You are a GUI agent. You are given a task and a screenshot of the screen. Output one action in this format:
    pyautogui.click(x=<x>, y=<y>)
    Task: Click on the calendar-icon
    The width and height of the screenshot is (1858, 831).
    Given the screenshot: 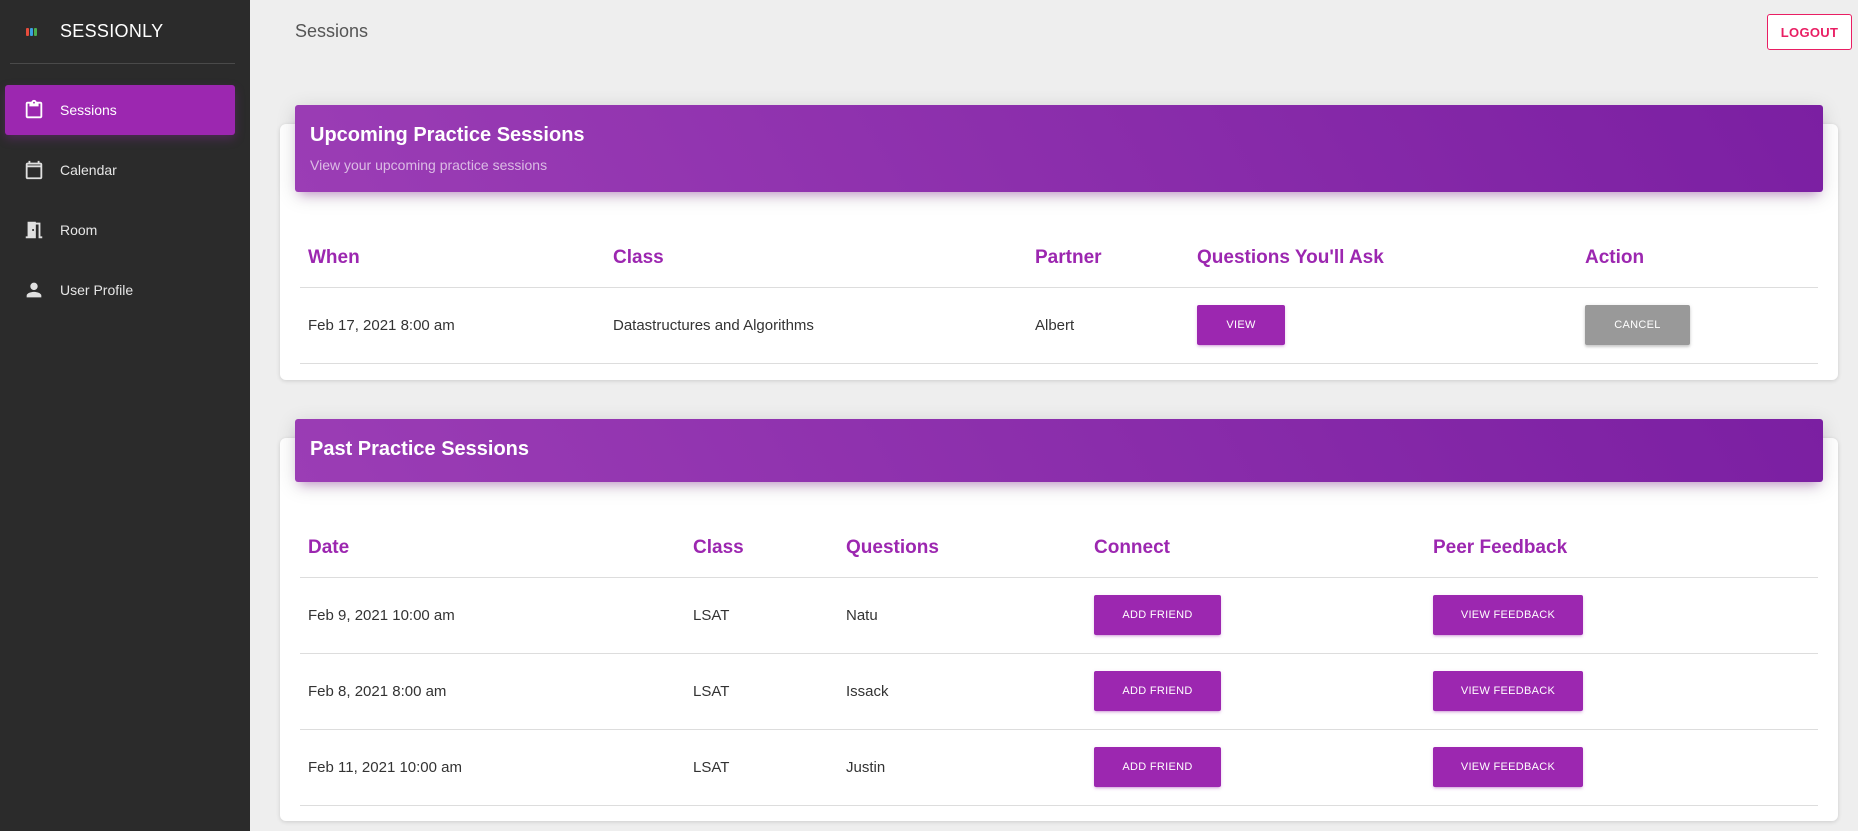 What is the action you would take?
    pyautogui.click(x=34, y=170)
    